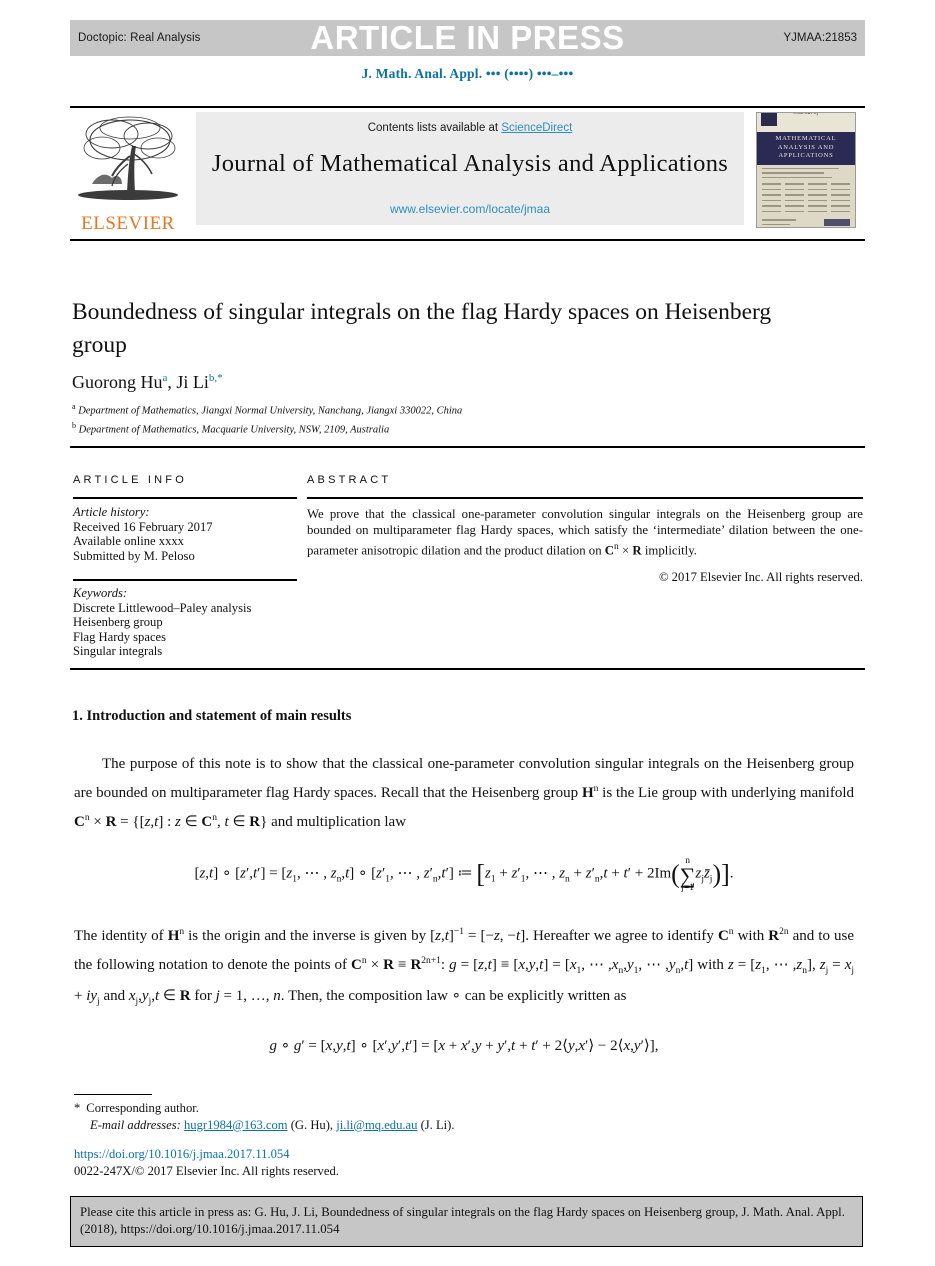 This screenshot has width=935, height=1266. What do you see at coordinates (185, 580) in the screenshot?
I see `keywords-rule` at bounding box center [185, 580].